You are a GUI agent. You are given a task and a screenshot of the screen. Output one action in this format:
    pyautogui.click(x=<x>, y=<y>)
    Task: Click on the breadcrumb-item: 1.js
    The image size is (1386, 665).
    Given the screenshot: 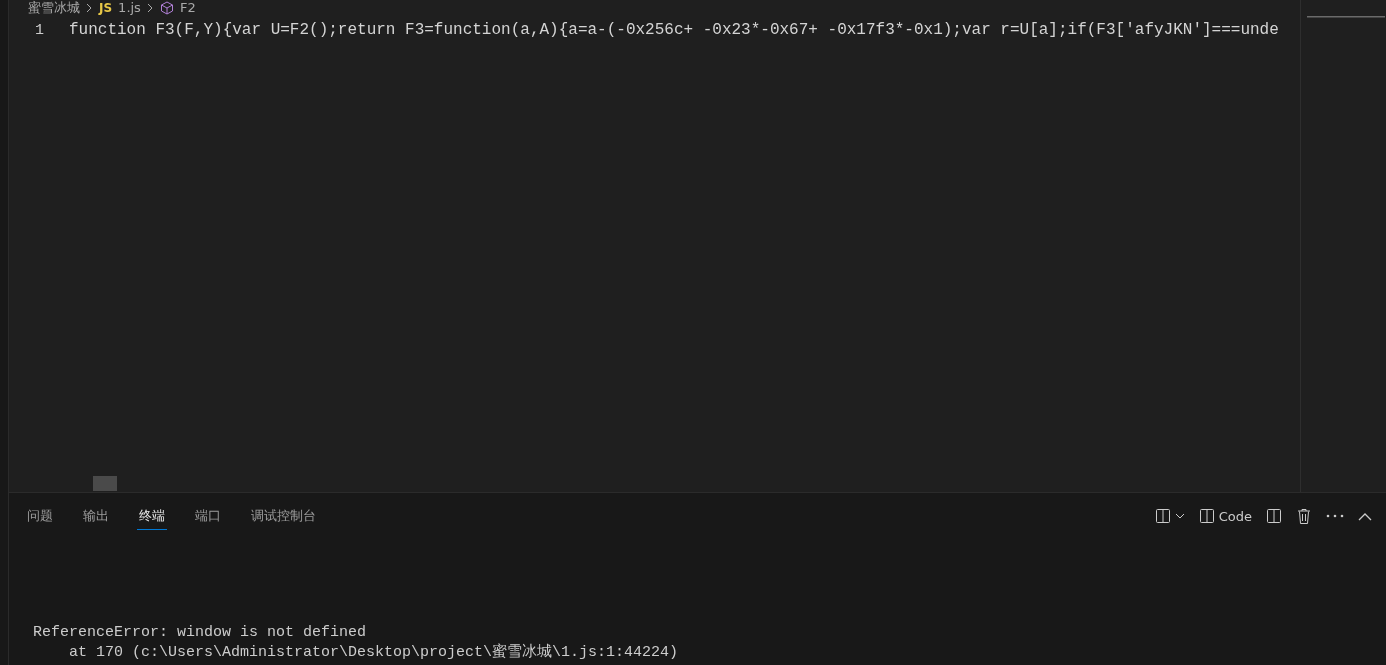 What is the action you would take?
    pyautogui.click(x=129, y=8)
    